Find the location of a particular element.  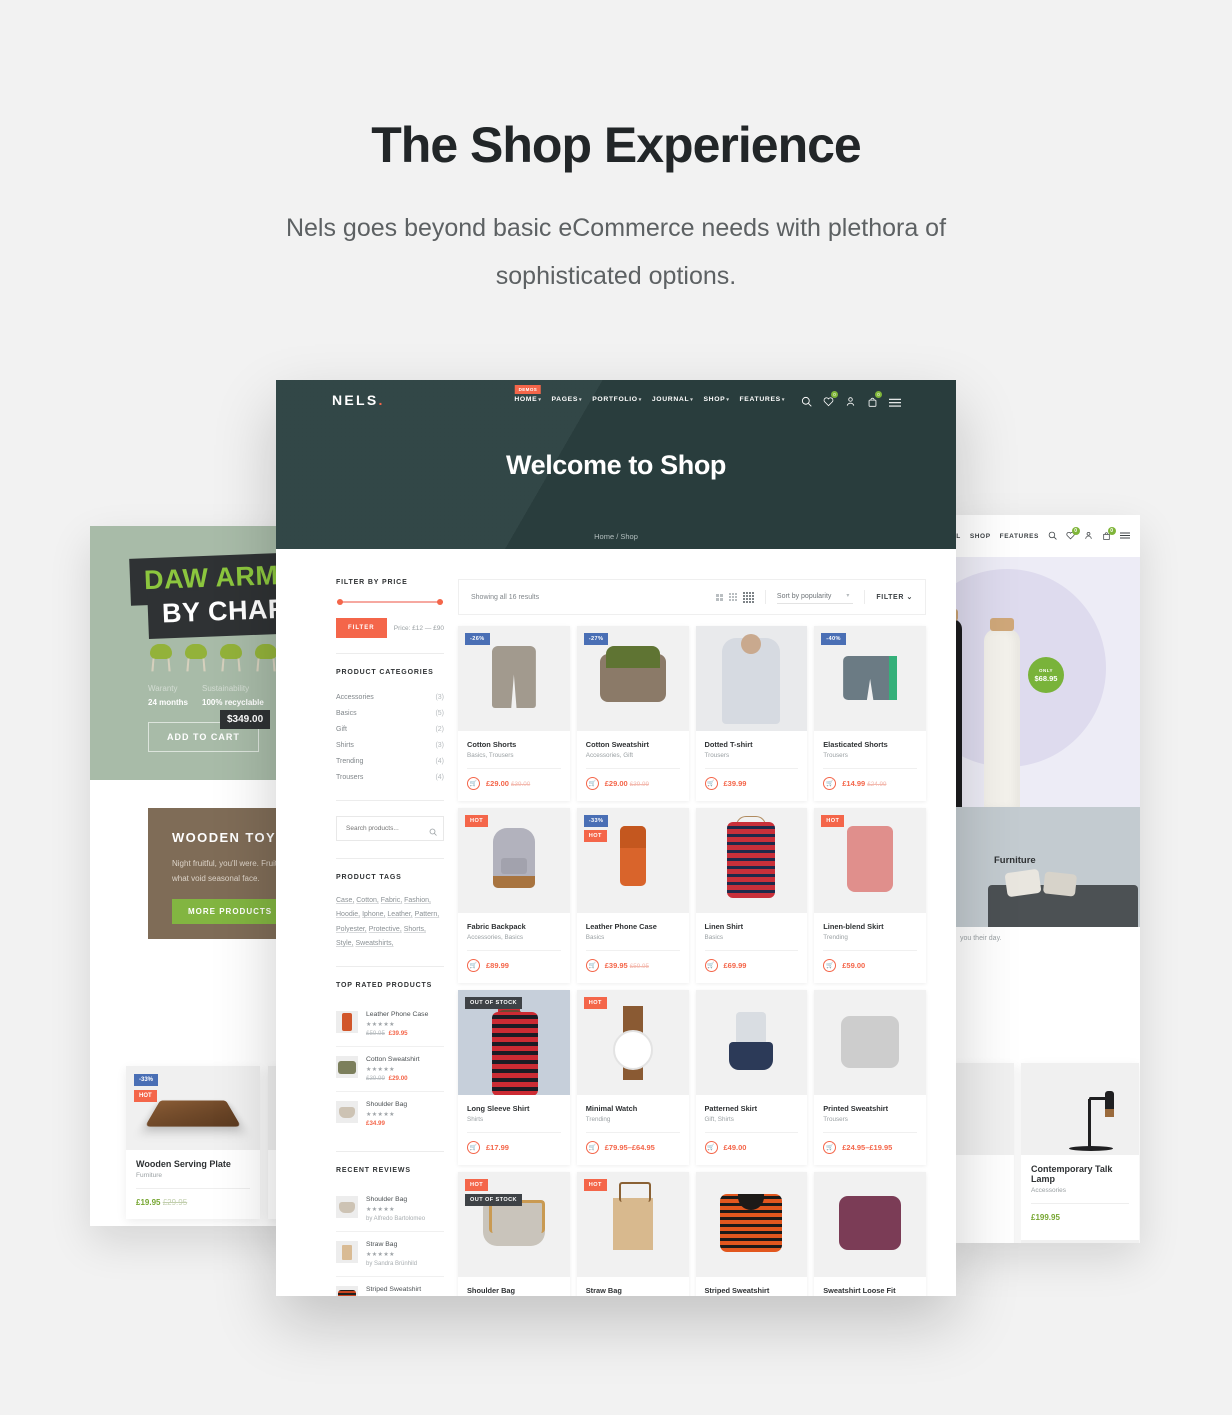

tag-pattern: Pattern, is located at coordinates (427, 914).